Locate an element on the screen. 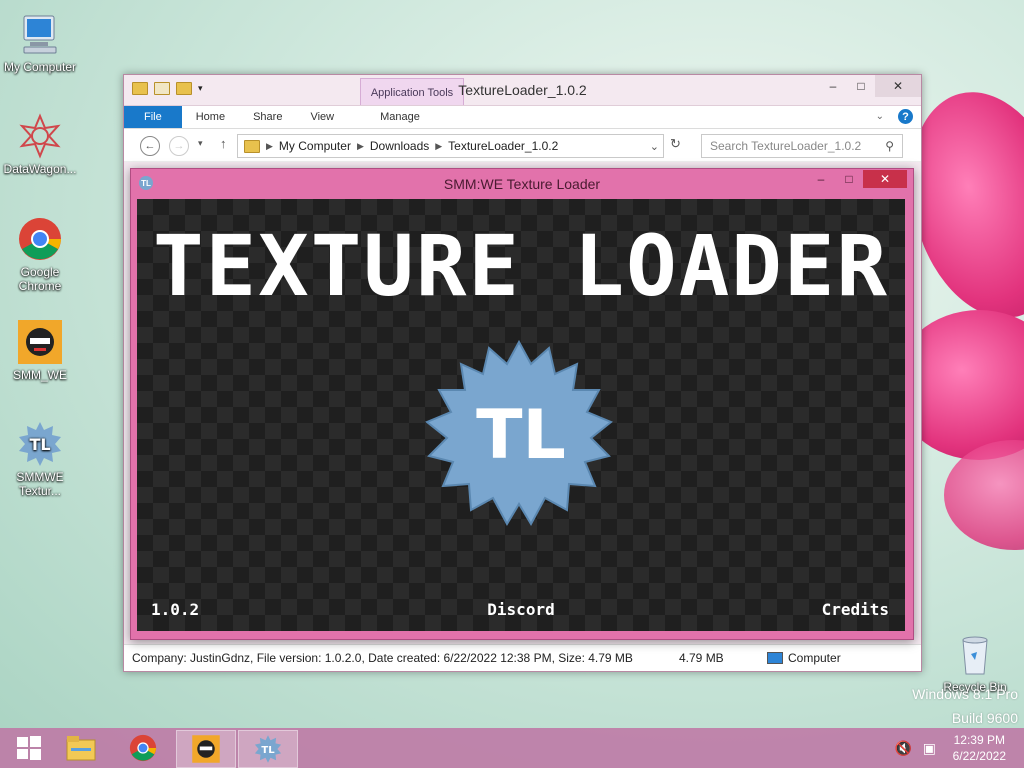 This screenshot has height=768, width=1024. forward-button: → is located at coordinates (179, 146).